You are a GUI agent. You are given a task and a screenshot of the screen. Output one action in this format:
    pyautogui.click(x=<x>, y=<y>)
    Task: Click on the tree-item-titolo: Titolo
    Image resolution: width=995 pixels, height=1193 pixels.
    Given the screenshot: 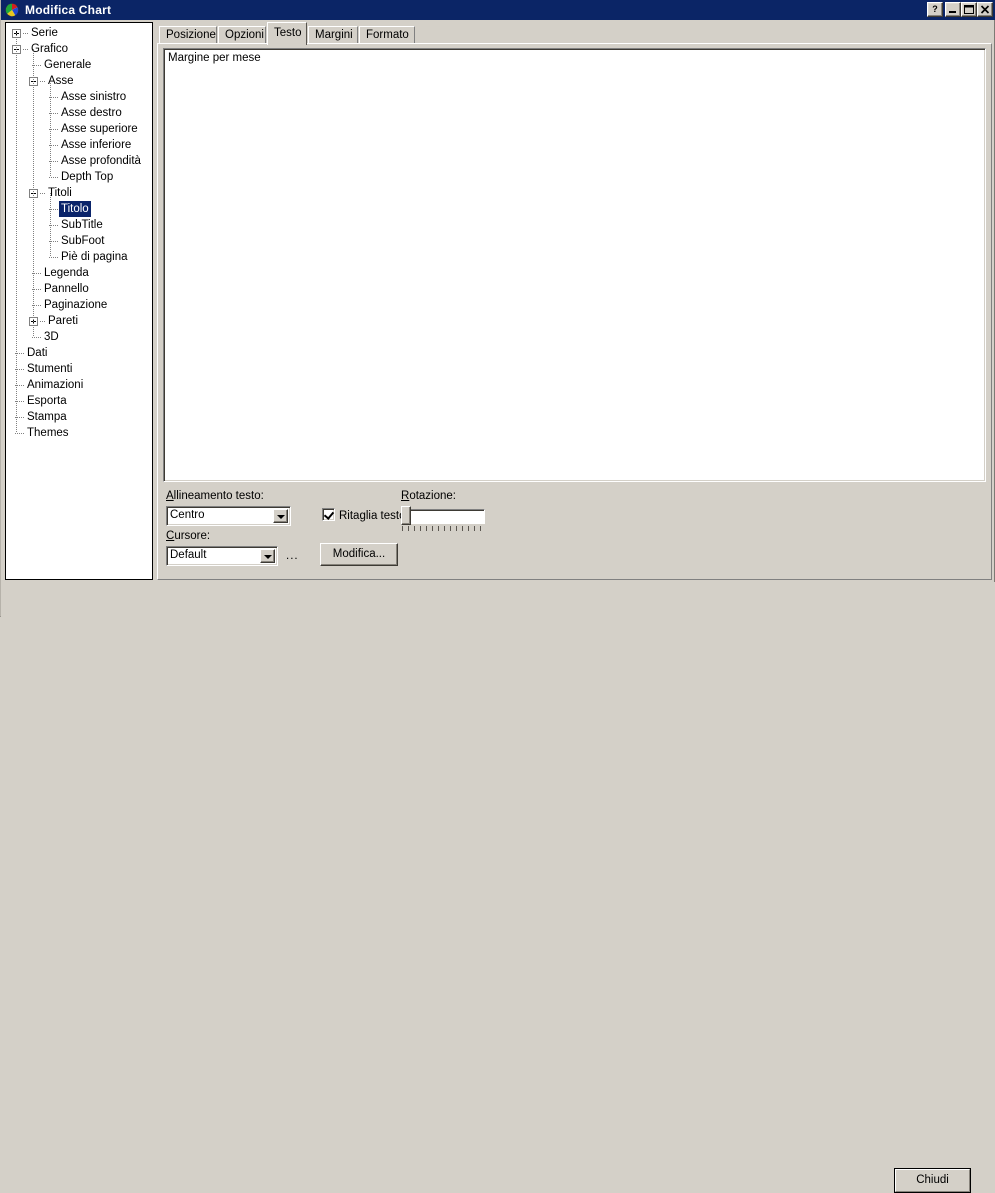 What is the action you would take?
    pyautogui.click(x=68, y=209)
    